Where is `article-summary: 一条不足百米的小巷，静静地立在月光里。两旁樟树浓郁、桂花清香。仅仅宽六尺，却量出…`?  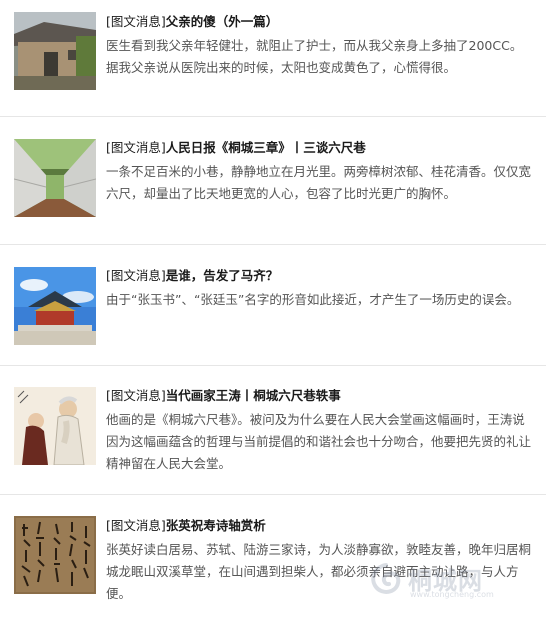
article-summary: 一条不足百米的小巷，静静地立在月光里。两旁樟树浓郁、桂花清香。仅仅宽六尺，却量出… is located at coordinates (319, 182).